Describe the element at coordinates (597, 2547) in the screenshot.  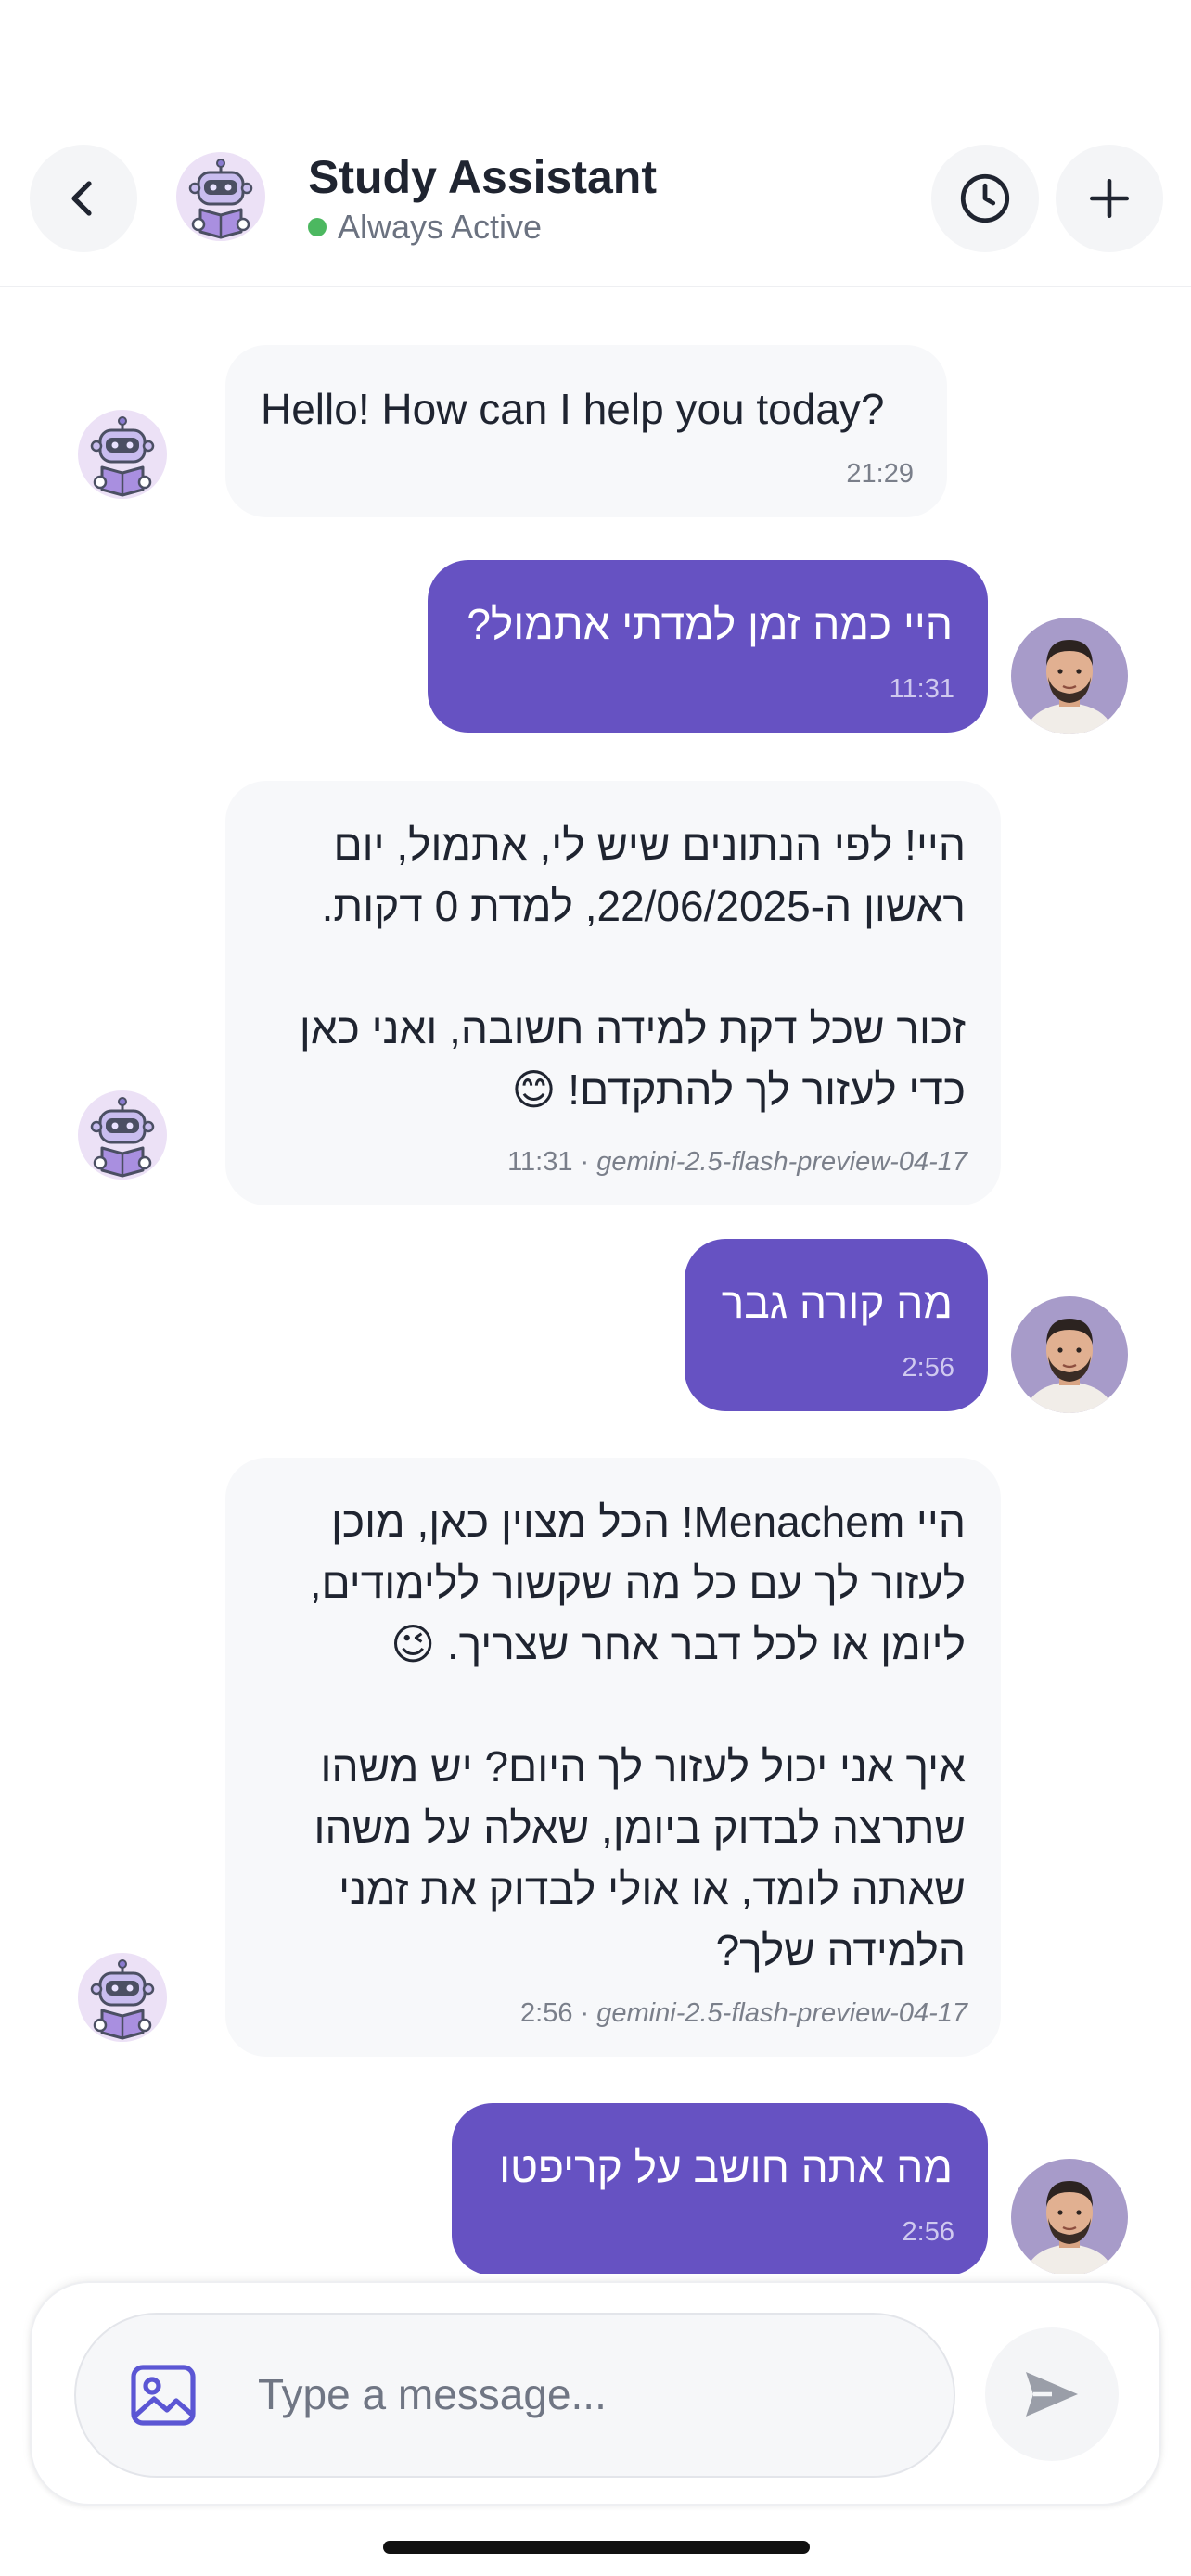
I see `home-indicator` at that location.